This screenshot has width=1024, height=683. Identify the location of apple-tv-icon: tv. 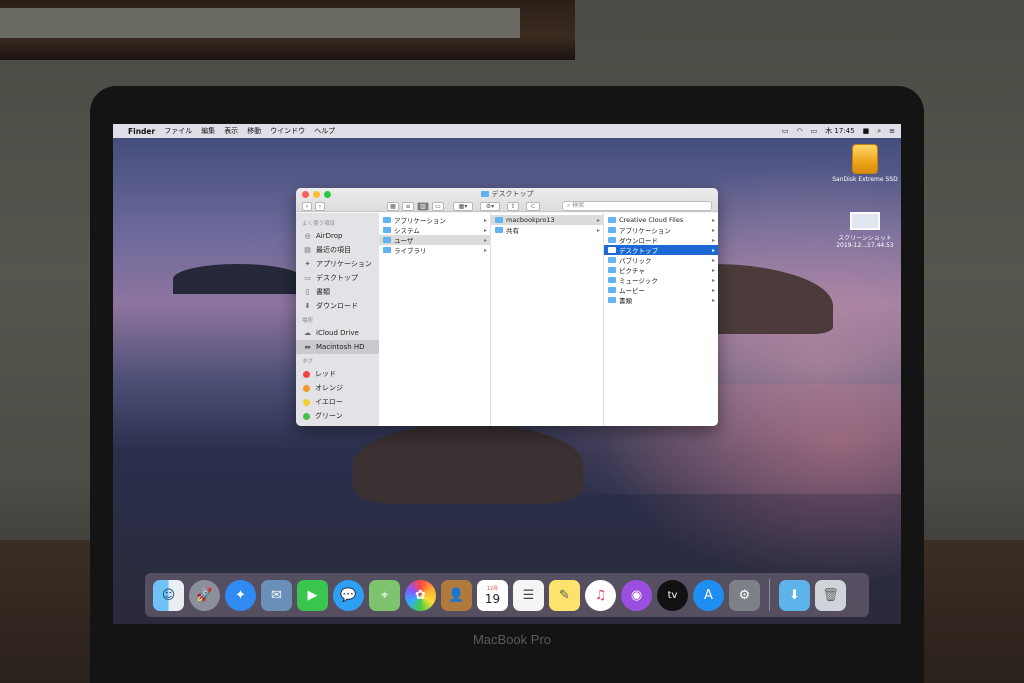
(672, 595).